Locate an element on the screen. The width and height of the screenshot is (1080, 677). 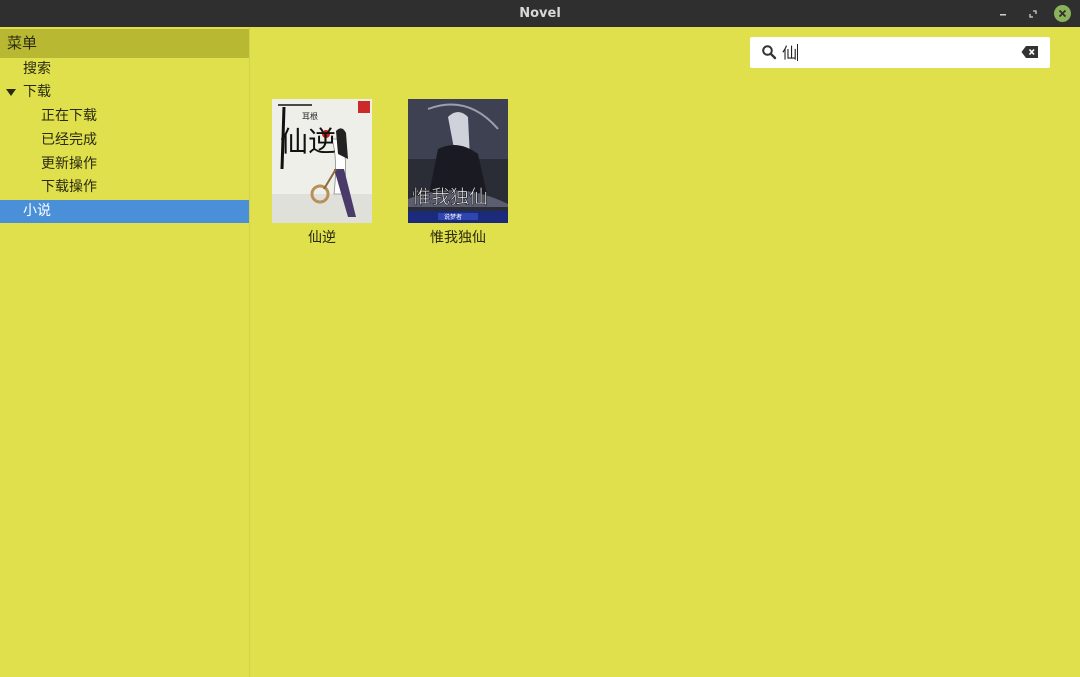
book-cover: 仙逆 耳根 is located at coordinates (322, 161).